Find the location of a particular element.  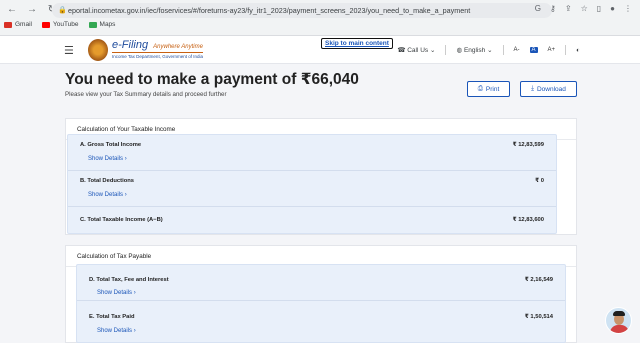

bookmark-maps: Maps is located at coordinates (102, 24).